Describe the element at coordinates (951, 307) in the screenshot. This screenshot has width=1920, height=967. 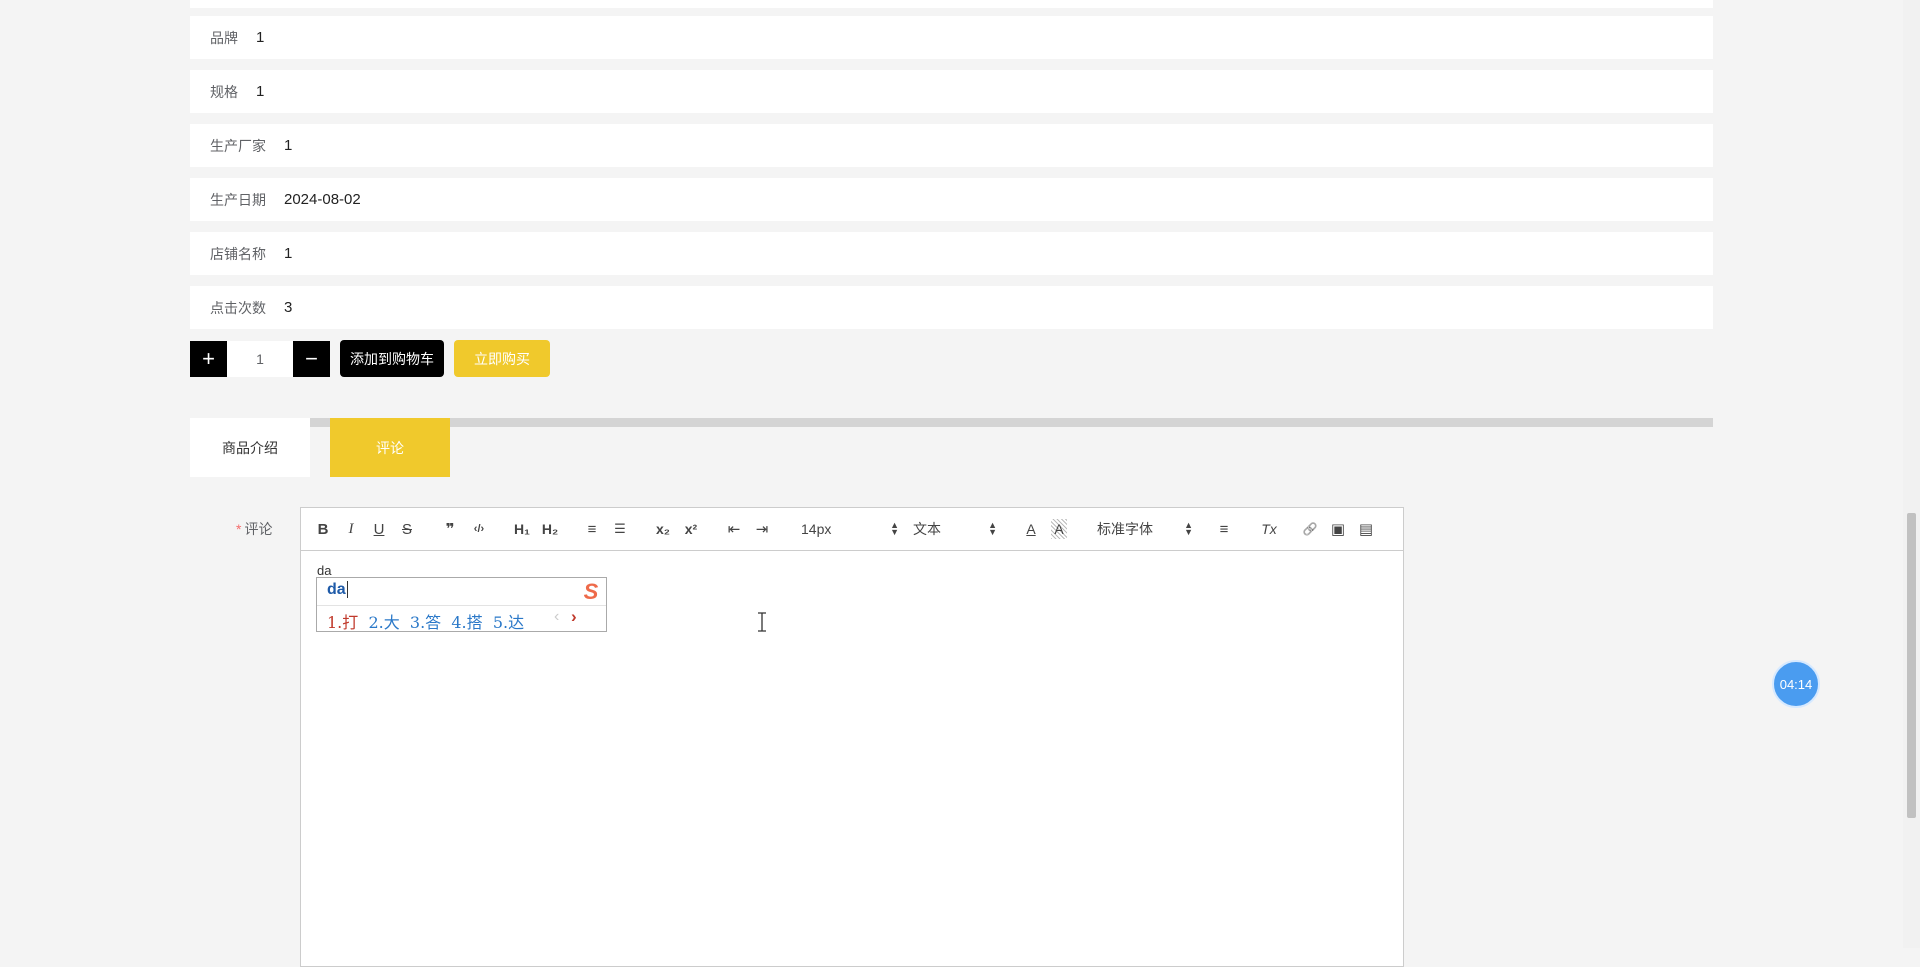
I see `info-row-click-count: 点击次数 3` at that location.